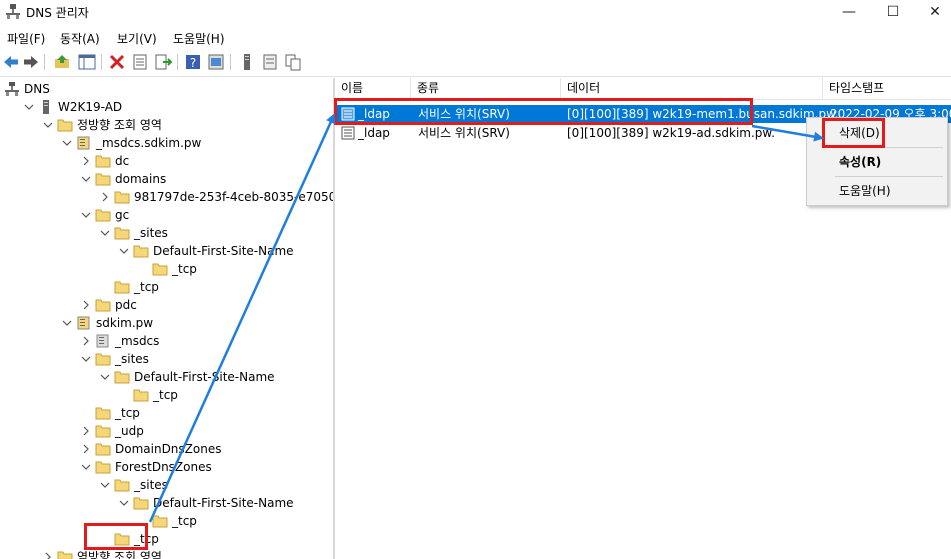  Describe the element at coordinates (877, 191) in the screenshot. I see `context-menu-help: 도움말(H)` at that location.